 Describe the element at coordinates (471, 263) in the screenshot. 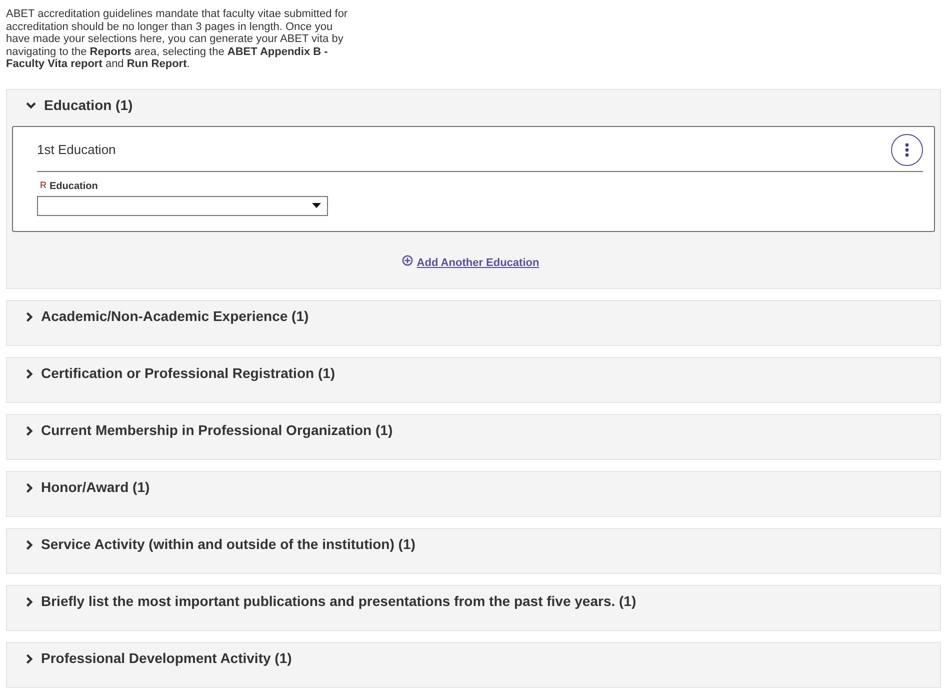

I see `add-another-link: Add Another Education` at that location.